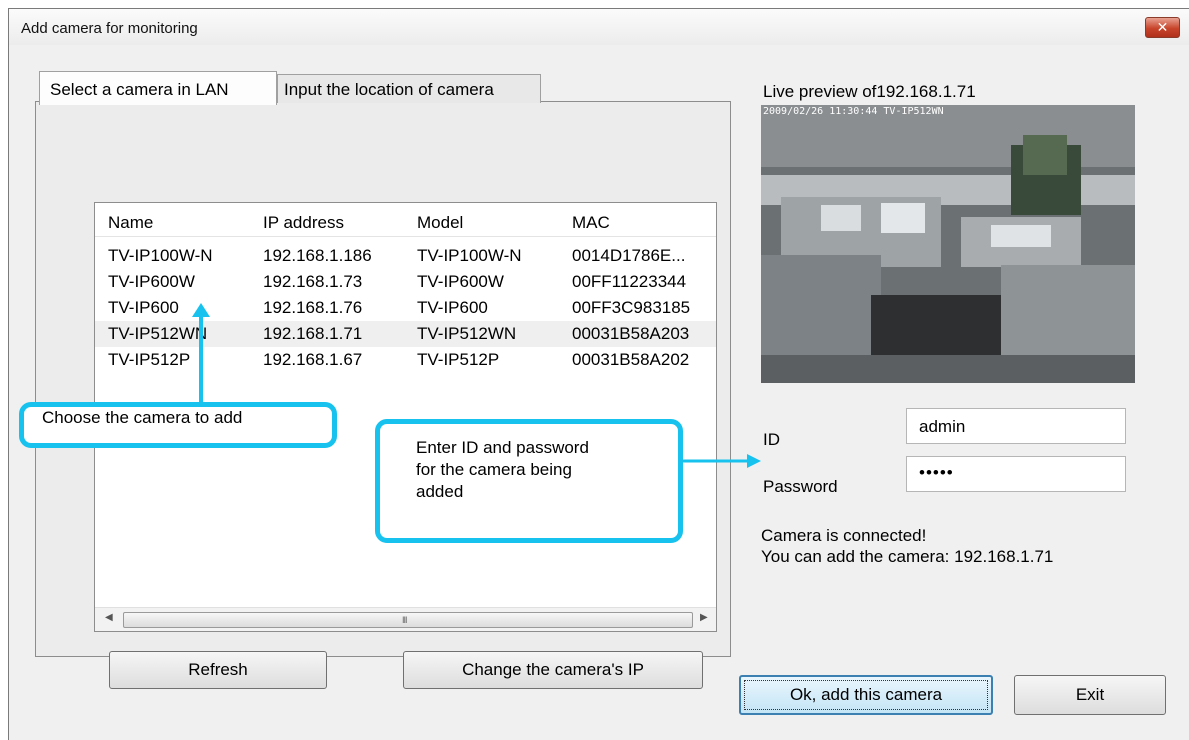  What do you see at coordinates (1016, 474) in the screenshot?
I see `password-field: •••••` at bounding box center [1016, 474].